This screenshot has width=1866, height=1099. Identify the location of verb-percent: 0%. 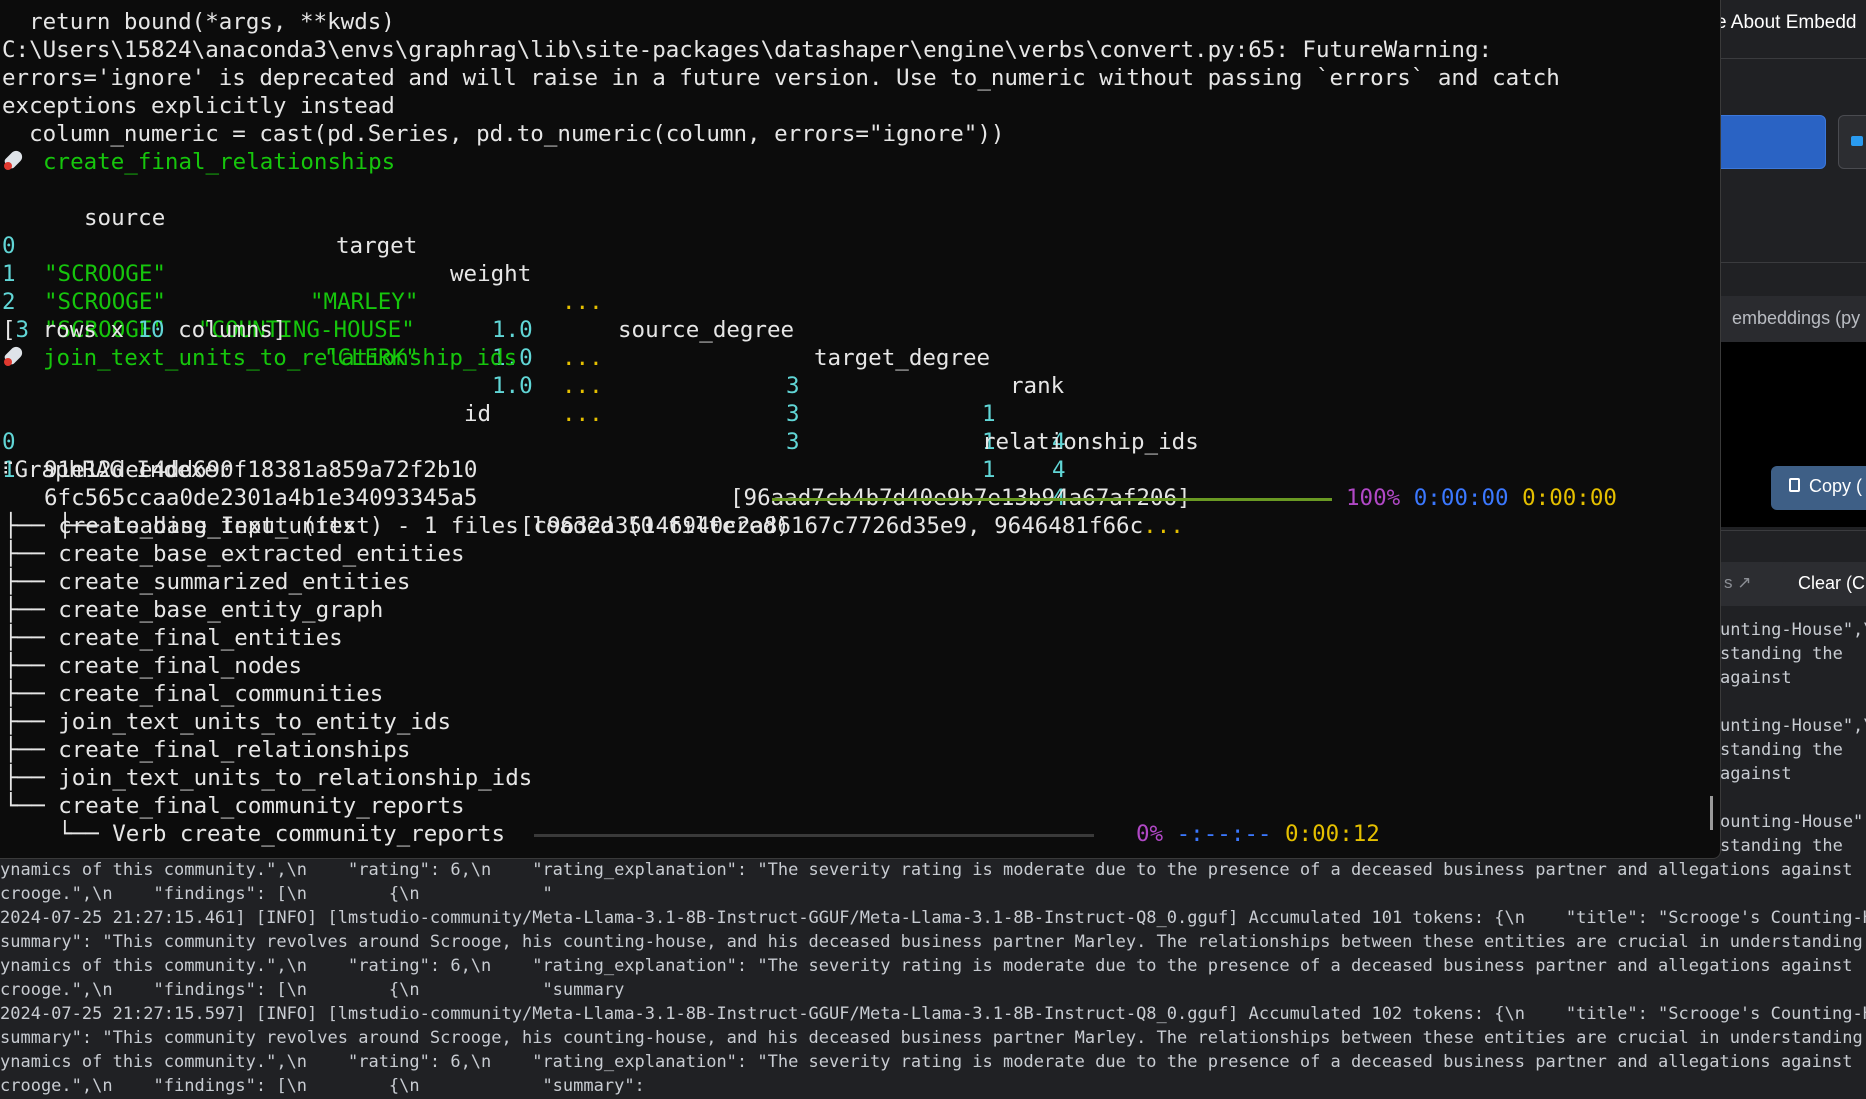
(1150, 834).